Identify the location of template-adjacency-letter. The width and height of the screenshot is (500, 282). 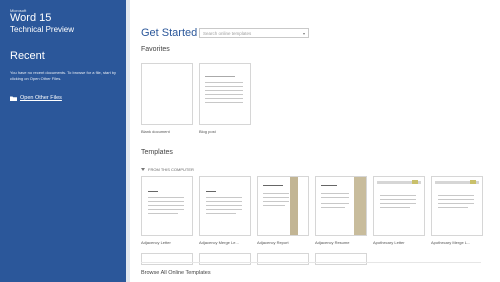
(167, 206).